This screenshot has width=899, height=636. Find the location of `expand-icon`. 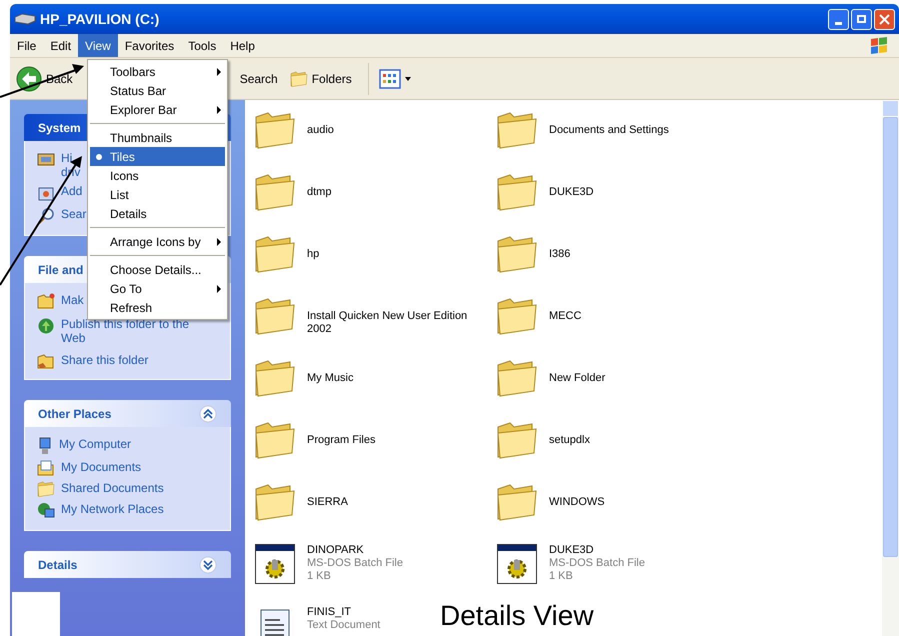

expand-icon is located at coordinates (208, 565).